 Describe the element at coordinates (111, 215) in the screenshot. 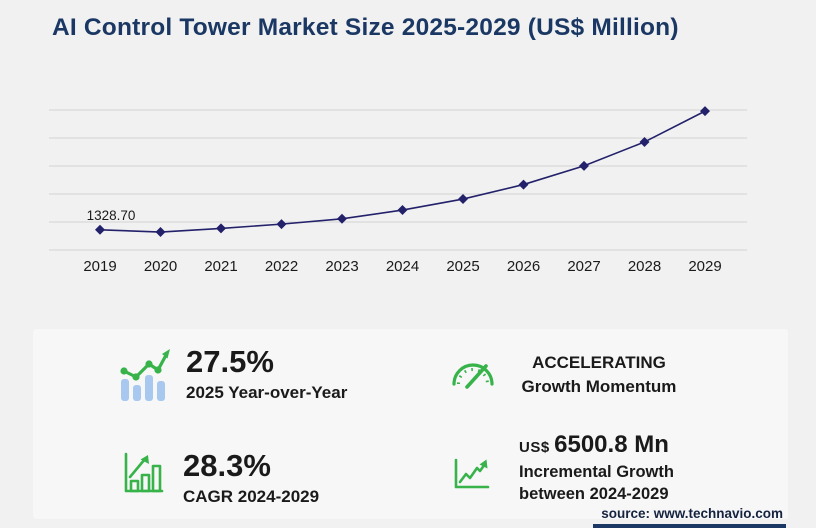

I see `data-point-label: 1328.70` at that location.